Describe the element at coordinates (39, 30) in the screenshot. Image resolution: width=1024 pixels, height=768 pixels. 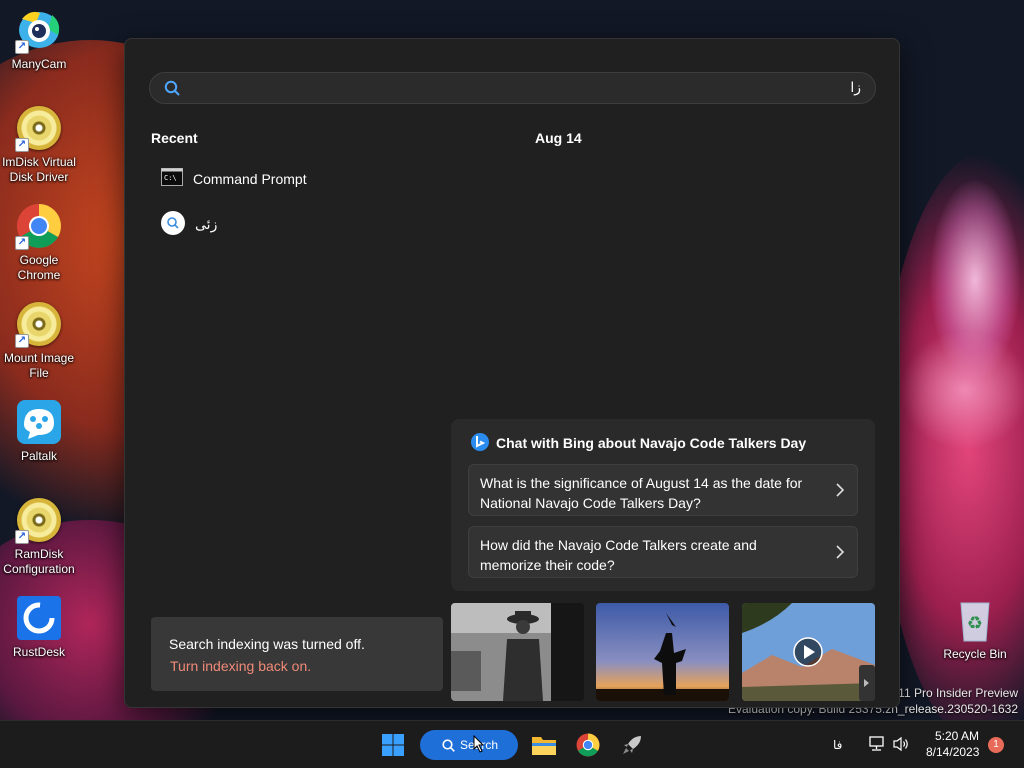
I see `manycam-icon: ↗` at that location.